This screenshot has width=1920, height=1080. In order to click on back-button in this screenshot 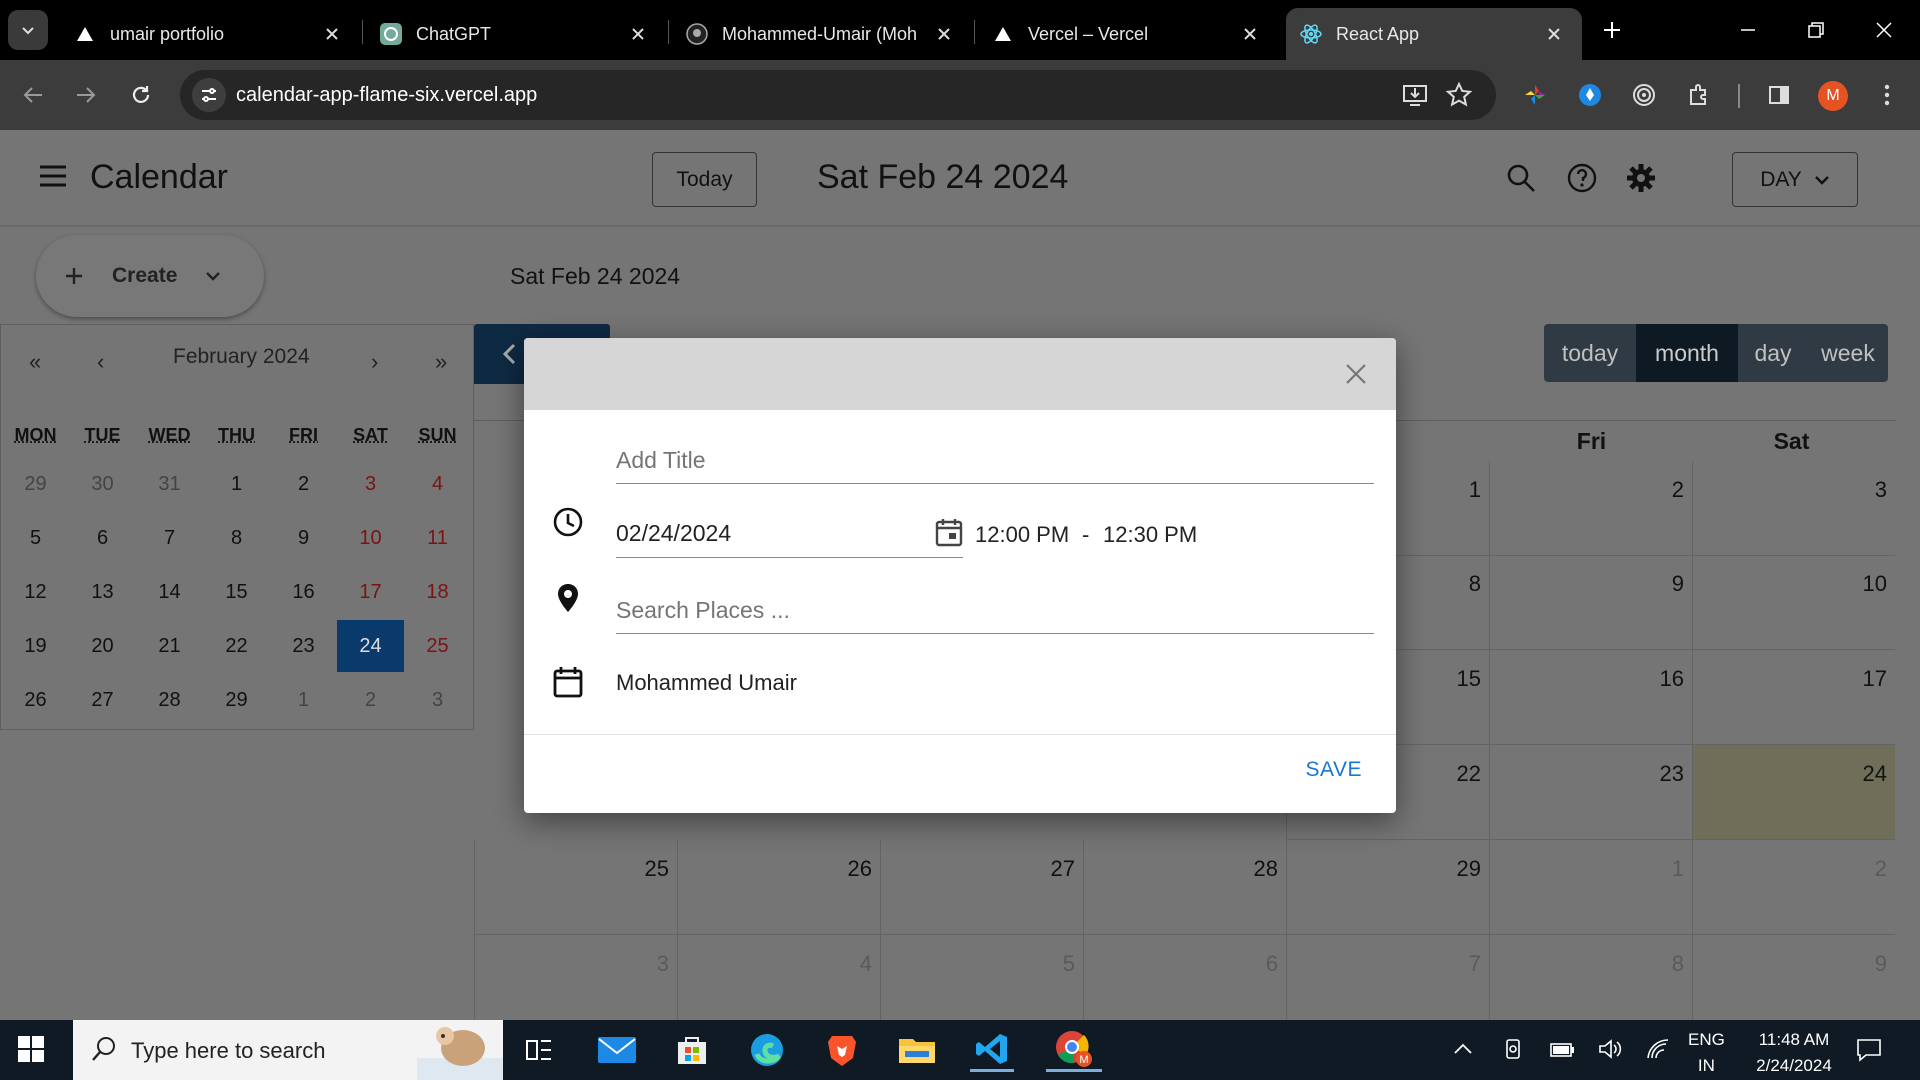, I will do `click(33, 95)`.